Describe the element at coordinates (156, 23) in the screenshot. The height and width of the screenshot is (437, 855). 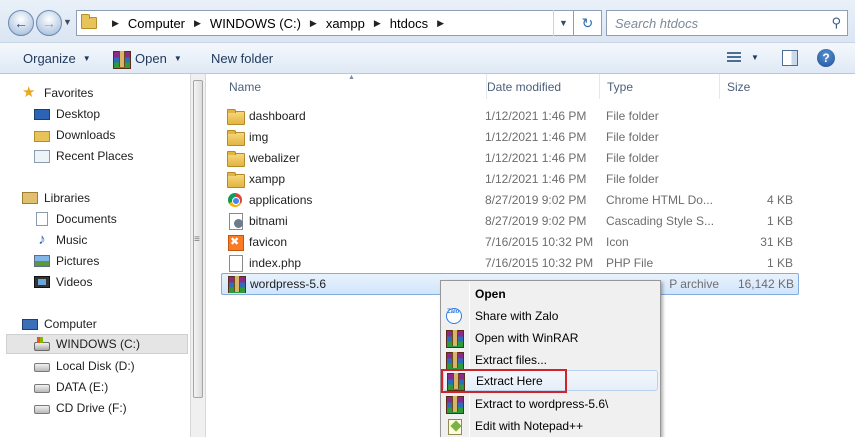
I see `breadcrumb-computer: Computer` at that location.